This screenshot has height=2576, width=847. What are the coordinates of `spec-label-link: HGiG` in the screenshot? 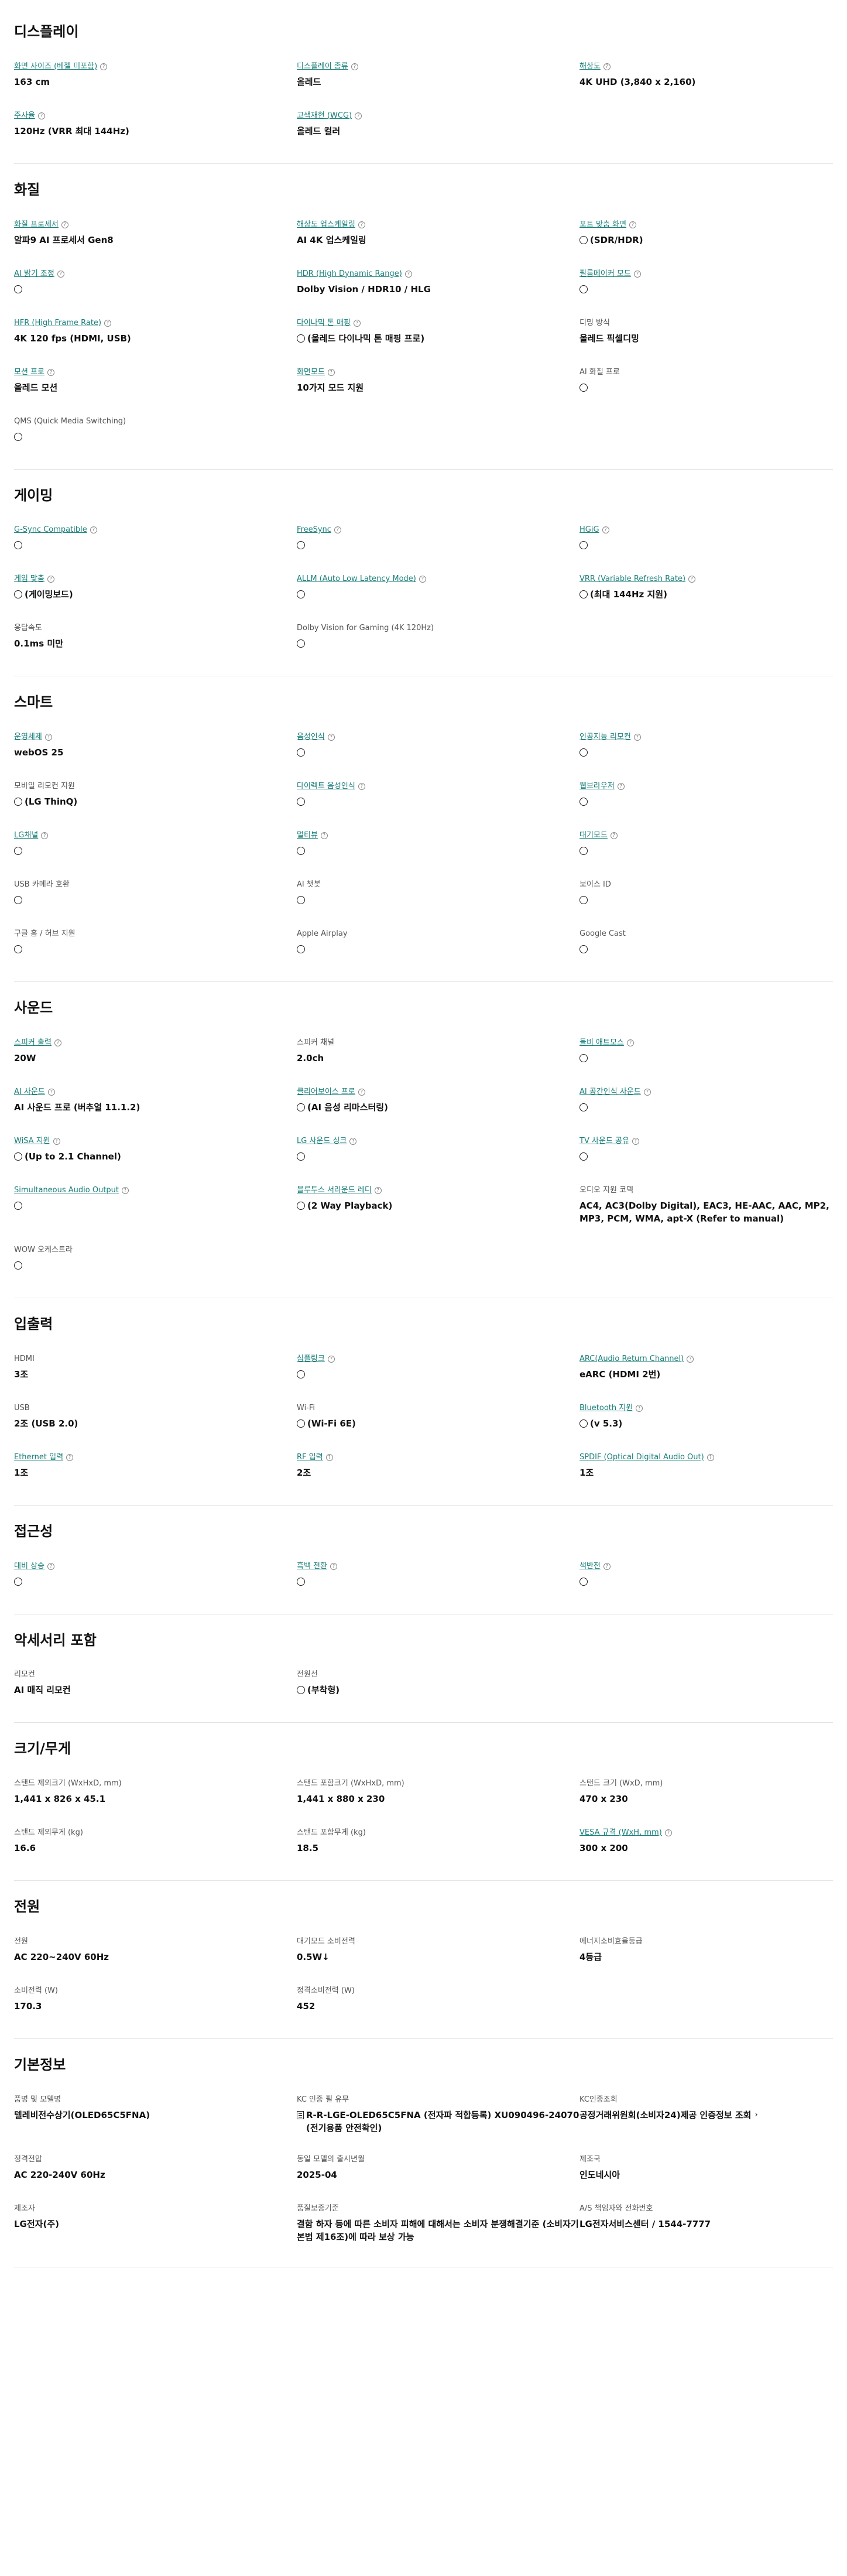 It's located at (589, 530).